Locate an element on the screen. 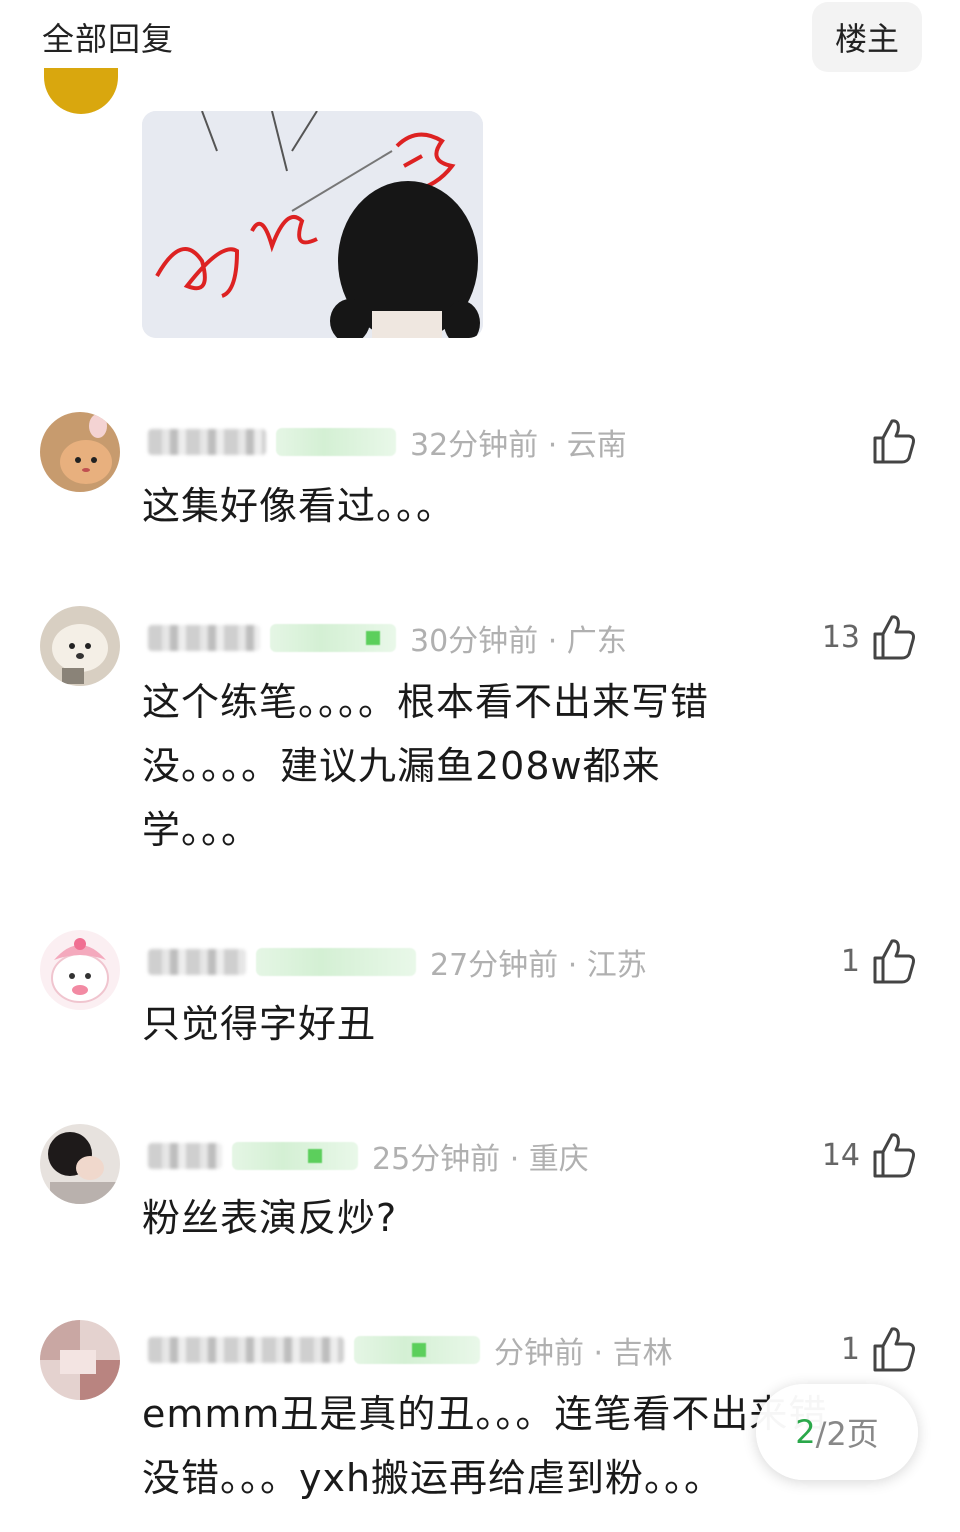  page-indicator: 2/2页 is located at coordinates (837, 1432).